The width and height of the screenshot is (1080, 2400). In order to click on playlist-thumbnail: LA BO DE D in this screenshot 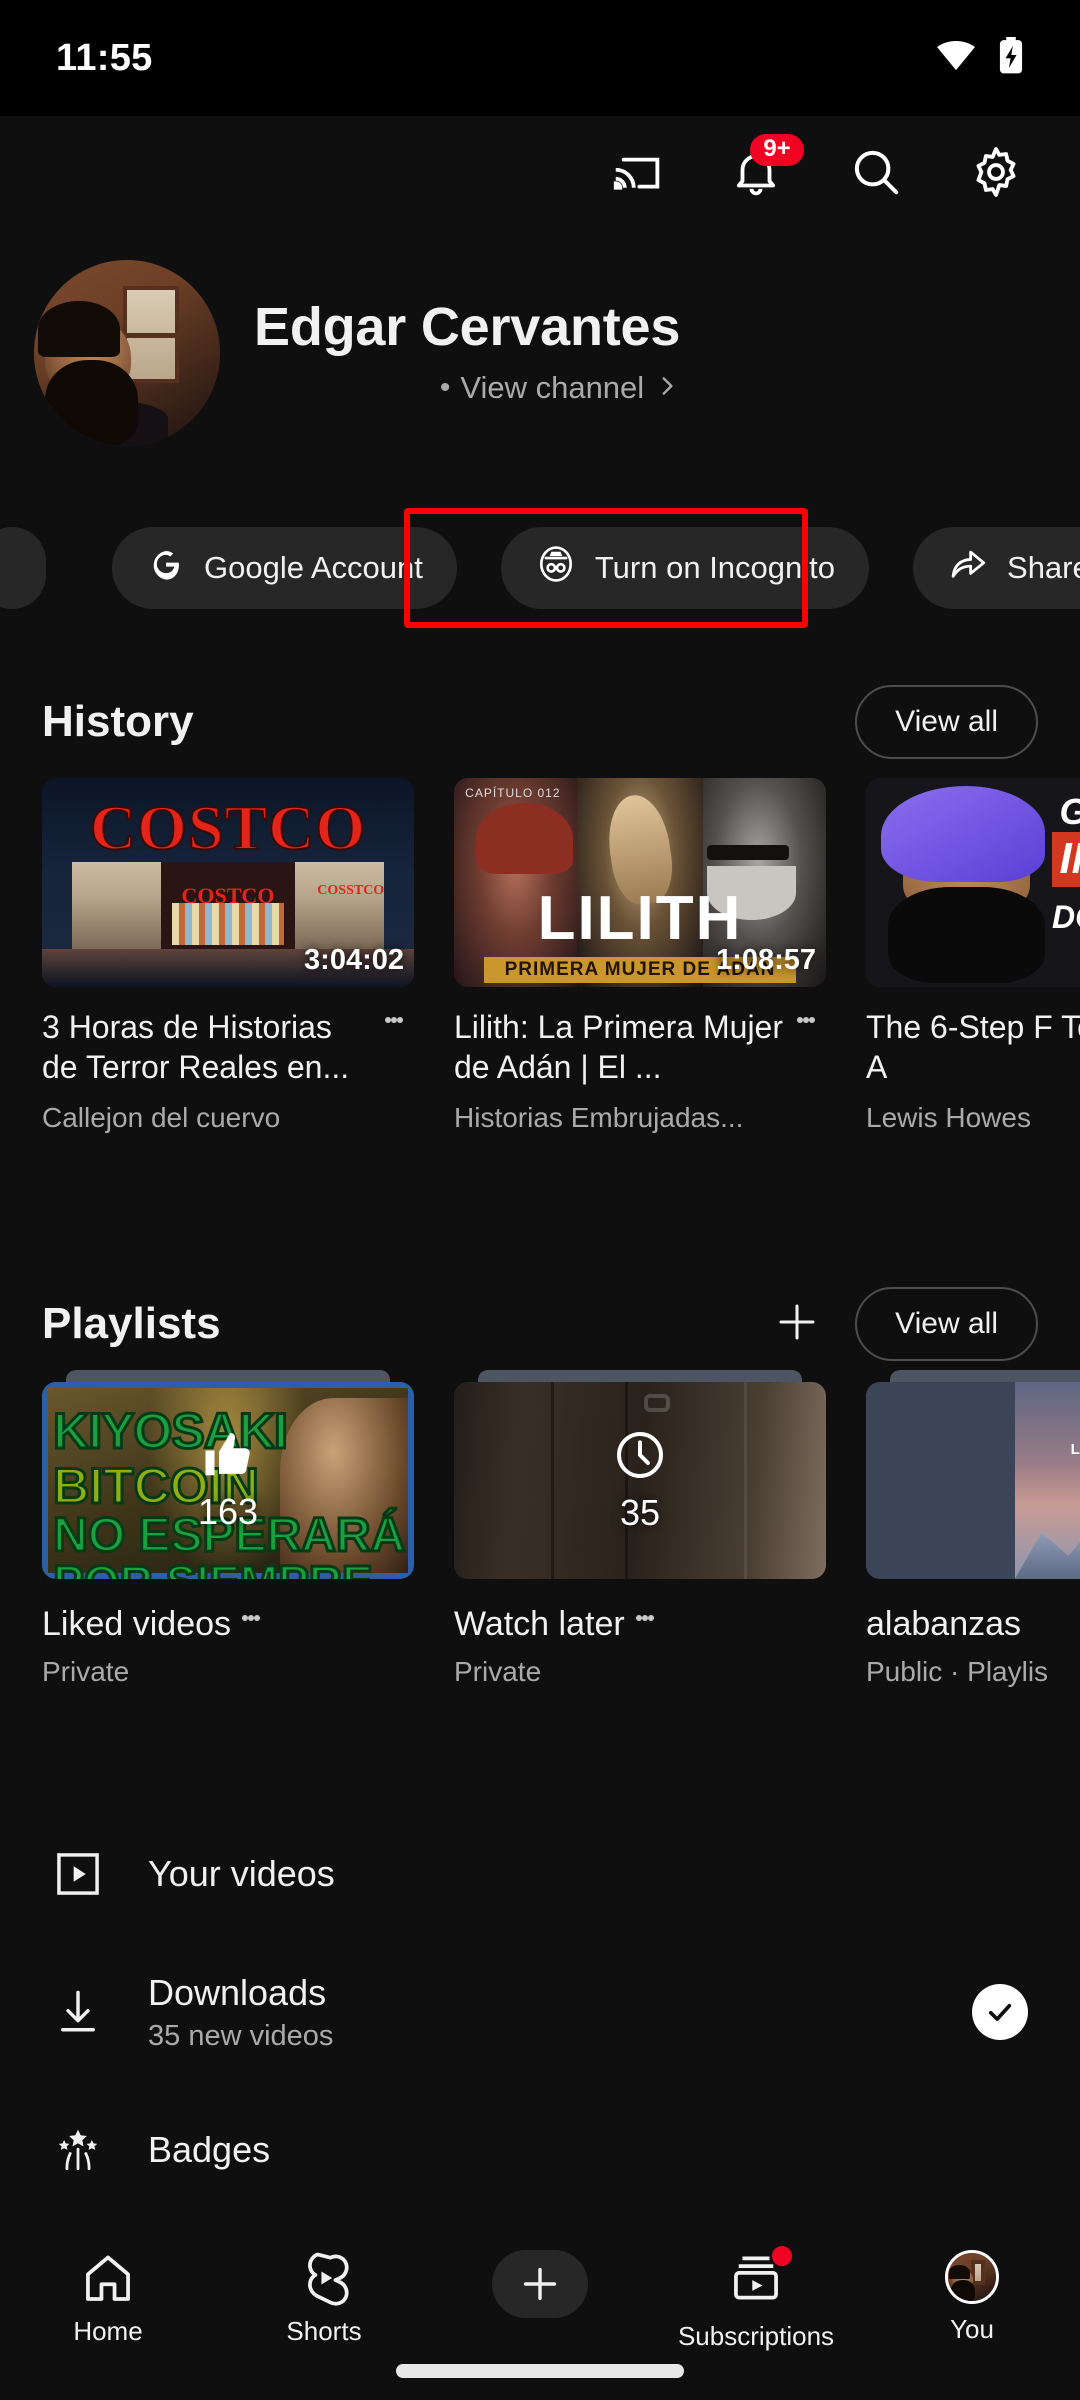, I will do `click(973, 1480)`.